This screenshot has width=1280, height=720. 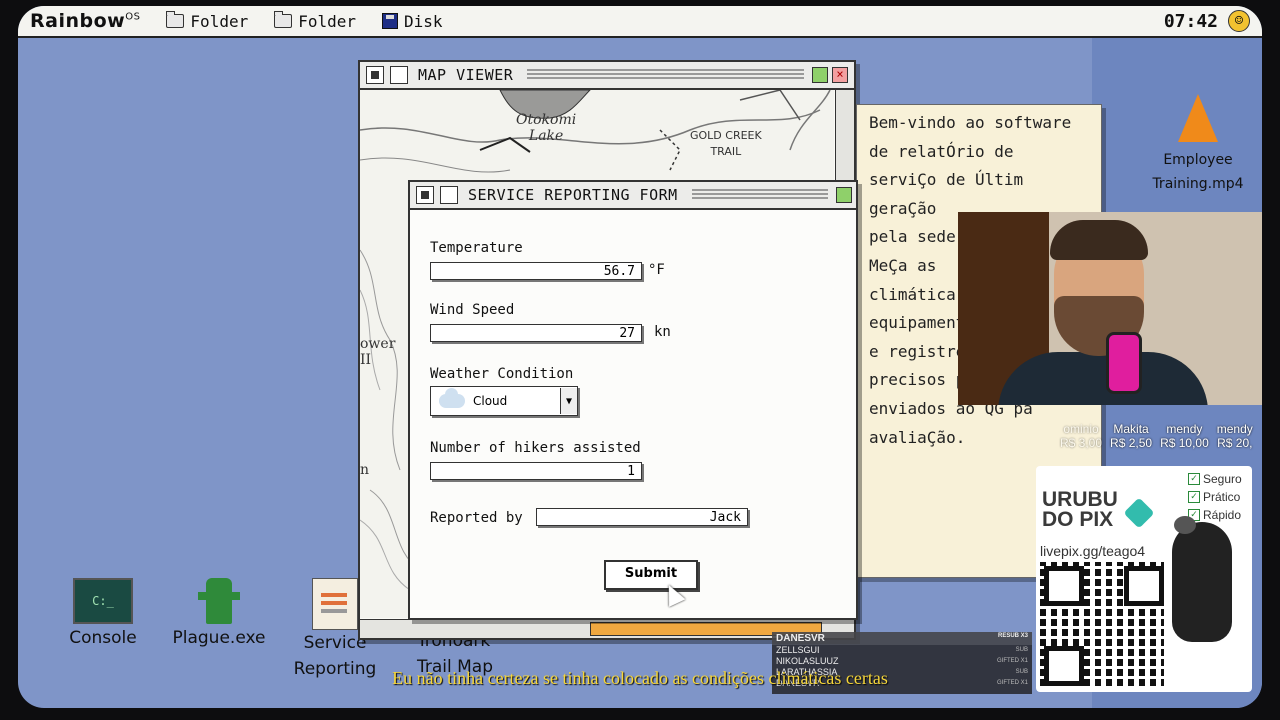 What do you see at coordinates (469, 75) in the screenshot?
I see `map-viewer-title: MAP VIEWER` at bounding box center [469, 75].